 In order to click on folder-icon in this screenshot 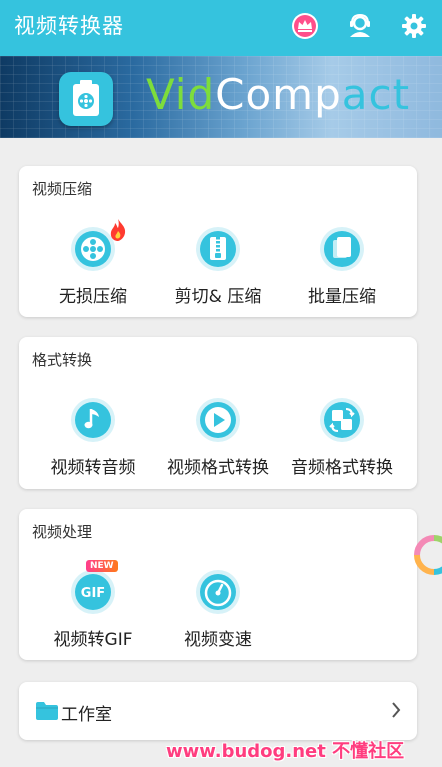, I will do `click(47, 713)`.